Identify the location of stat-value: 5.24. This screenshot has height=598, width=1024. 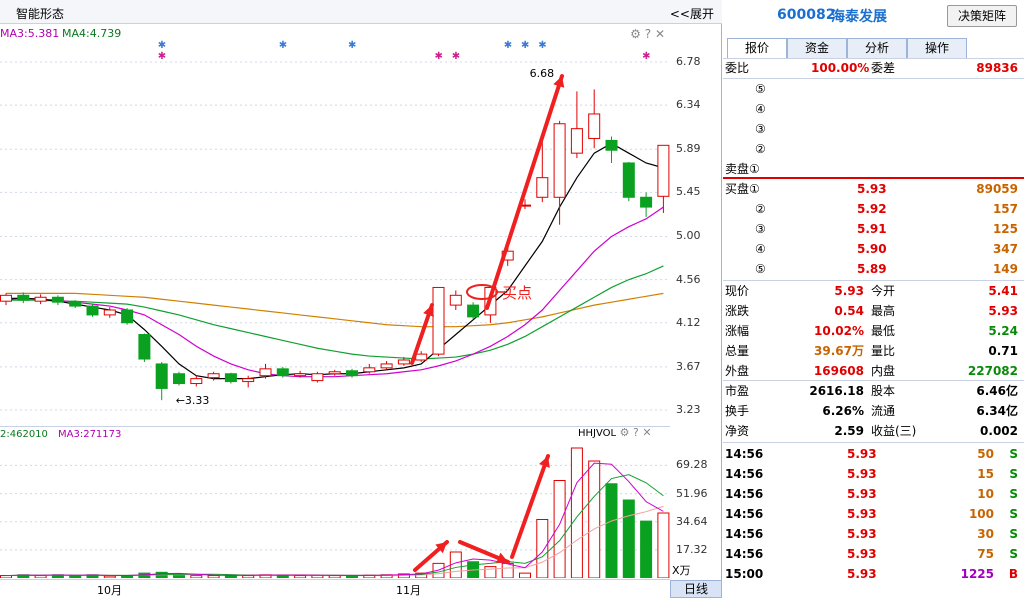
(1003, 331).